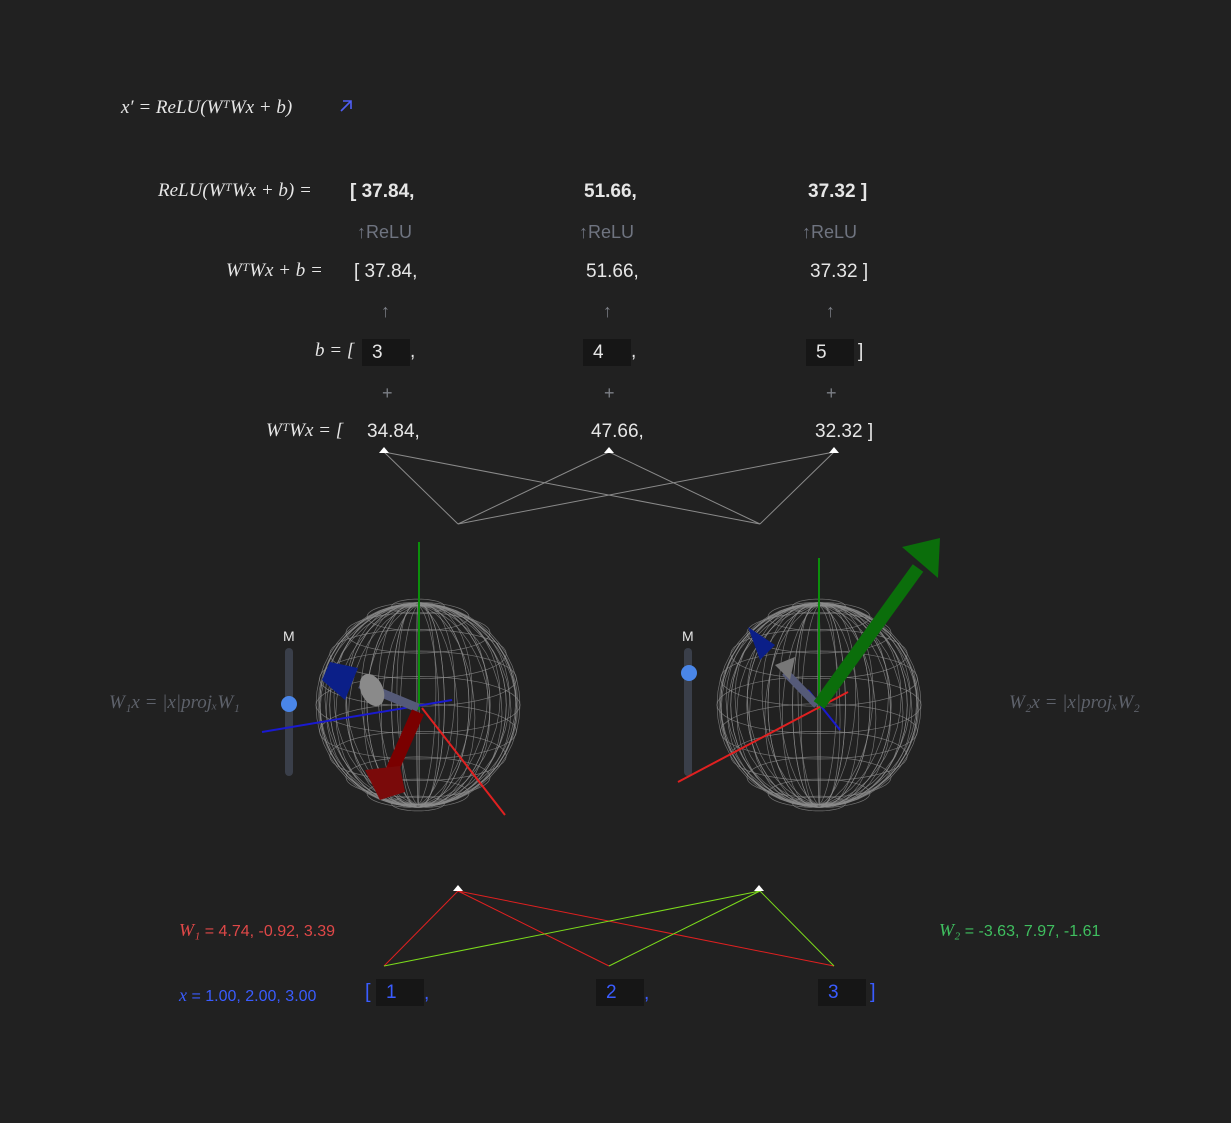 The width and height of the screenshot is (1231, 1123). I want to click on x-open-bracket: [, so click(368, 992).